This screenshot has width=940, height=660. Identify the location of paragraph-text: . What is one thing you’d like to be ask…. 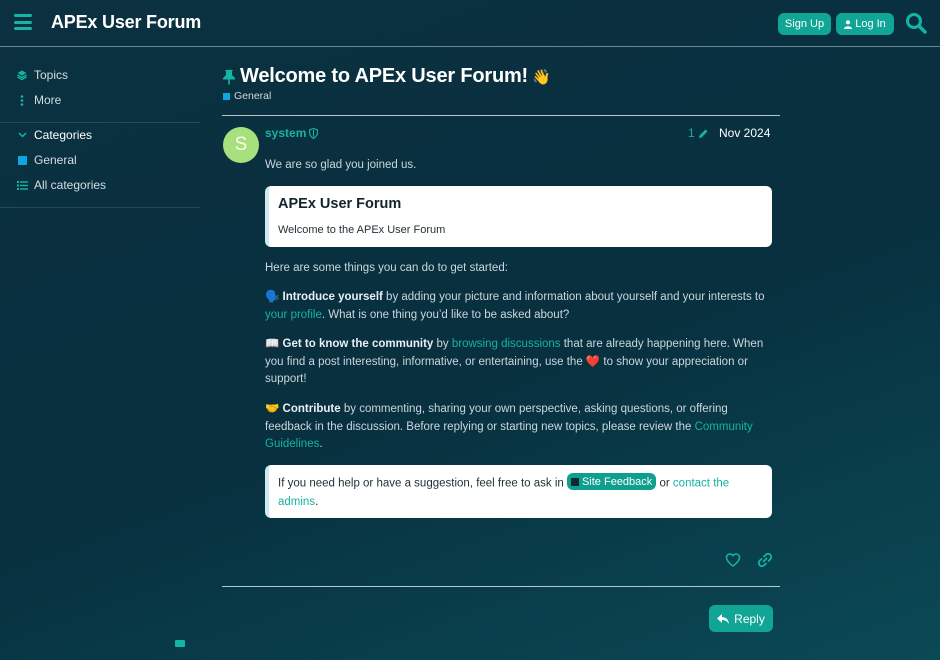
(445, 314).